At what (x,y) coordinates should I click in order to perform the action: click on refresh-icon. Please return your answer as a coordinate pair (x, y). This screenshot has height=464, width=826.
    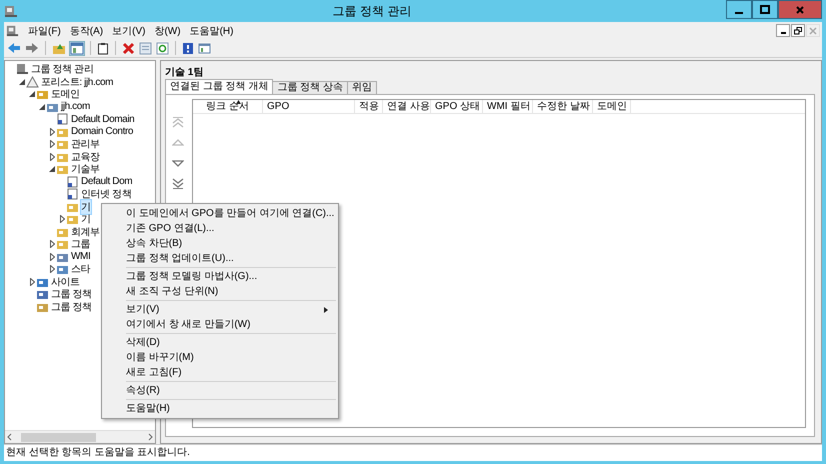
    Looking at the image, I should click on (162, 48).